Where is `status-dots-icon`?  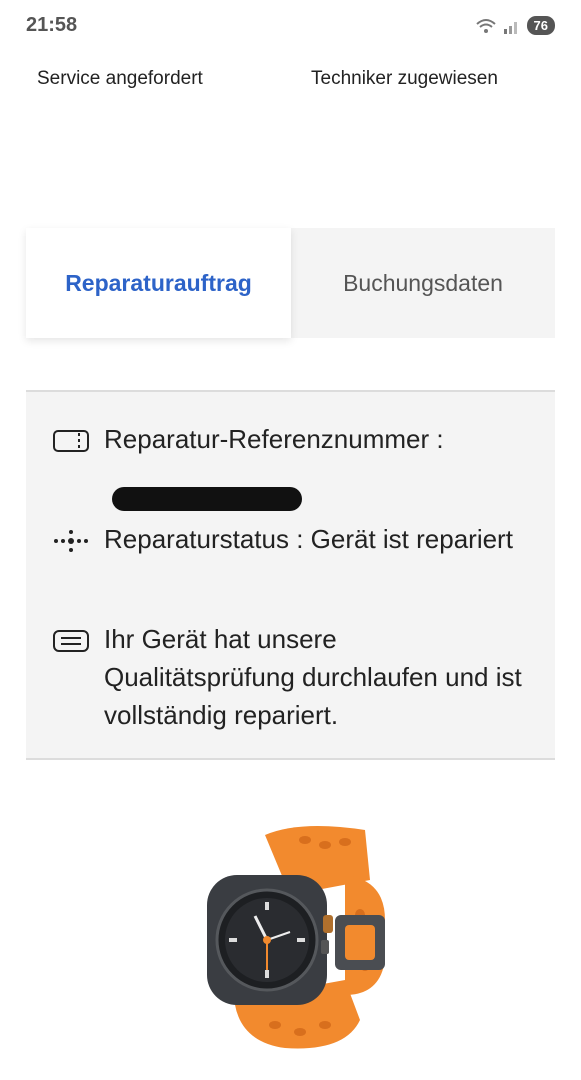
status-dots-icon is located at coordinates (71, 541).